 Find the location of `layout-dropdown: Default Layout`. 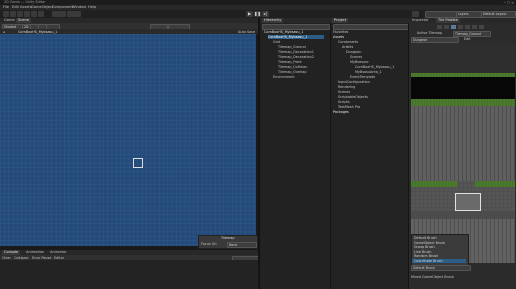

layout-dropdown: Default Layout is located at coordinates (498, 14).